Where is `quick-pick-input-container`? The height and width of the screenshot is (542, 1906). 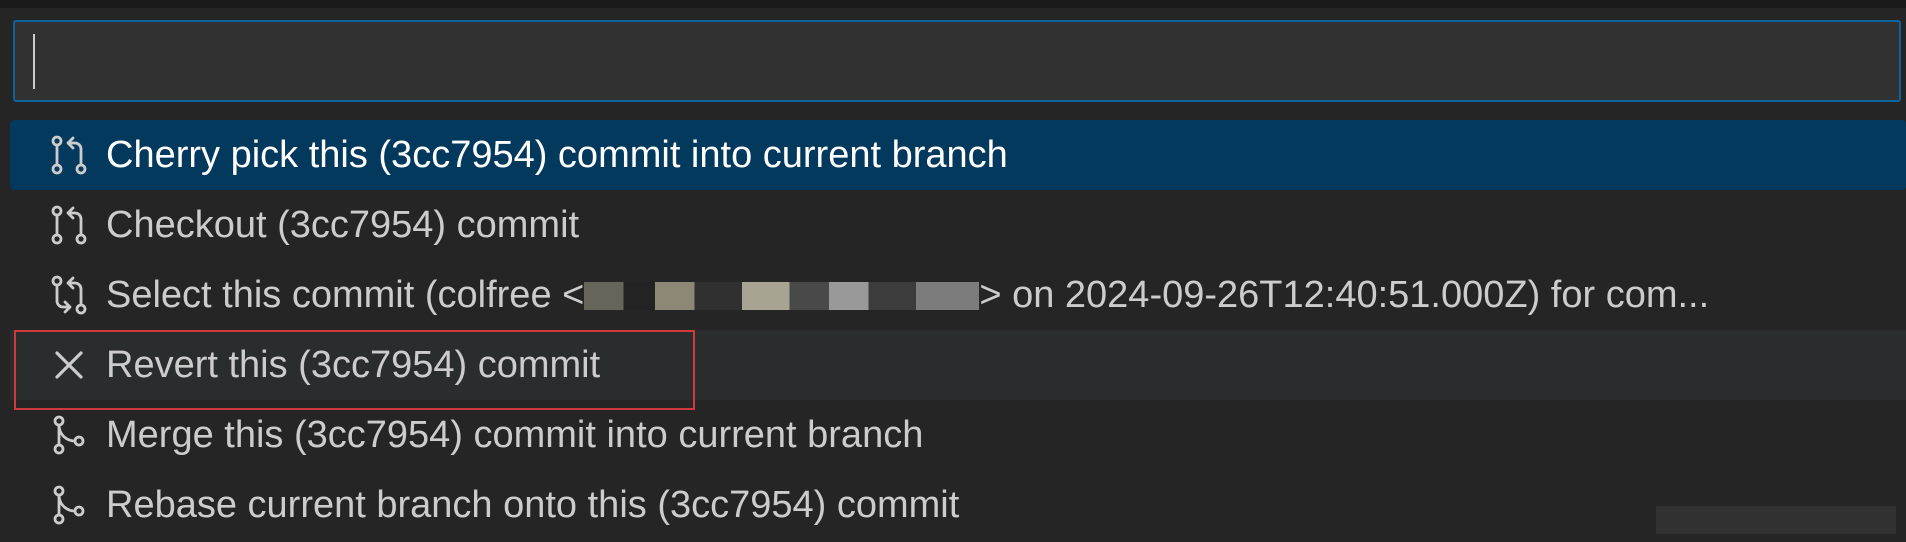
quick-pick-input-container is located at coordinates (957, 61).